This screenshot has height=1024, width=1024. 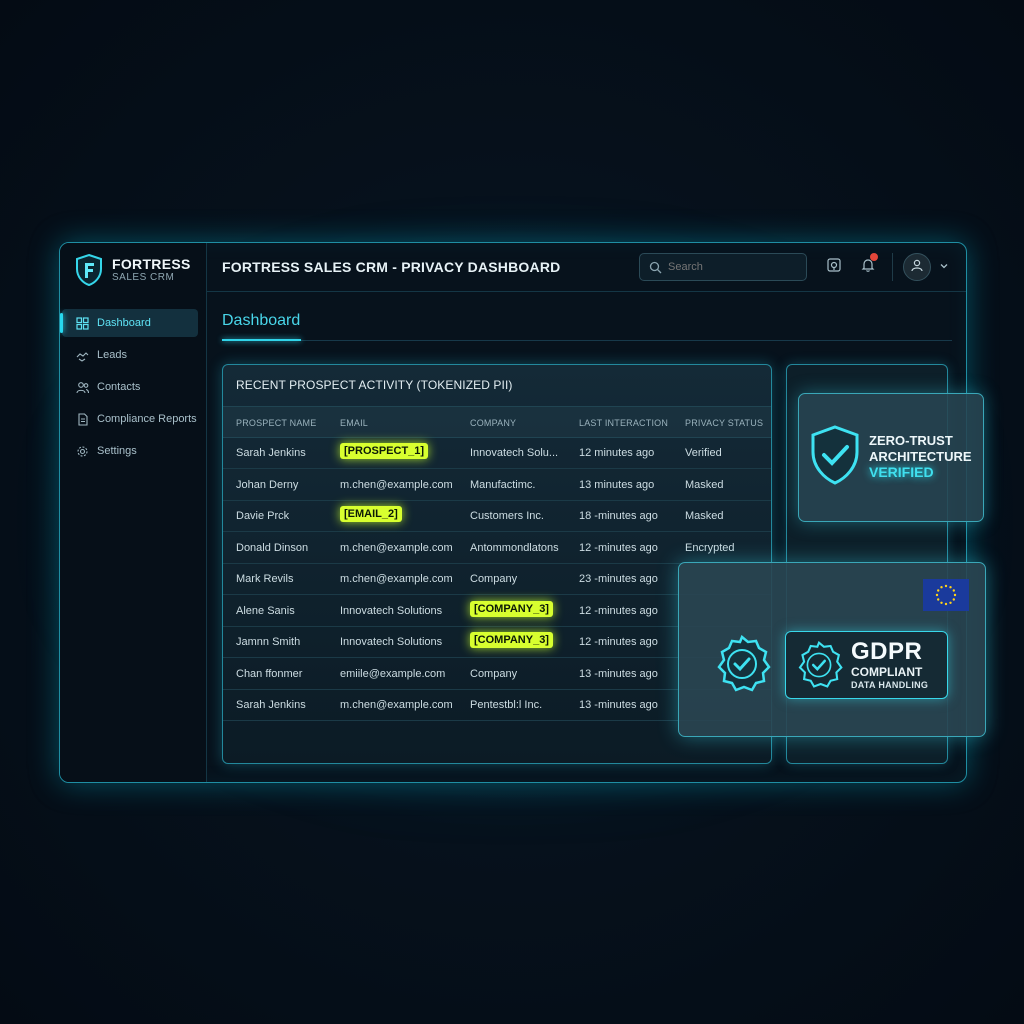 I want to click on shield-check-icon, so click(x=835, y=457).